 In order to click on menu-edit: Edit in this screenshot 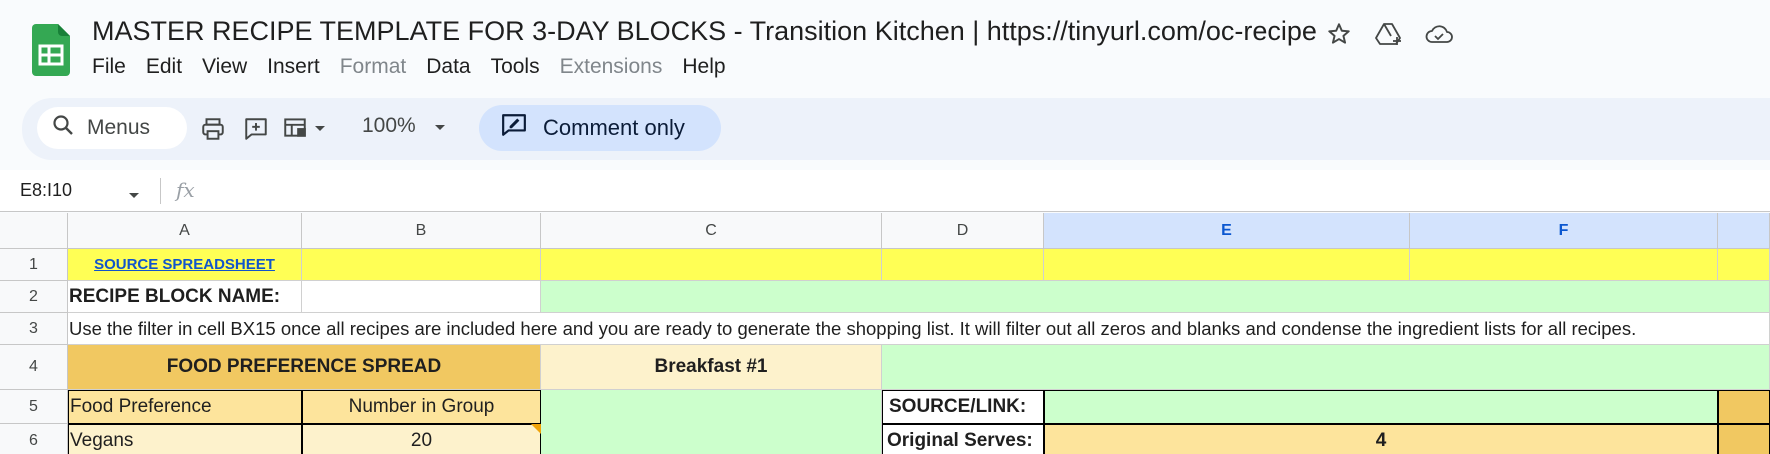, I will do `click(173, 67)`.